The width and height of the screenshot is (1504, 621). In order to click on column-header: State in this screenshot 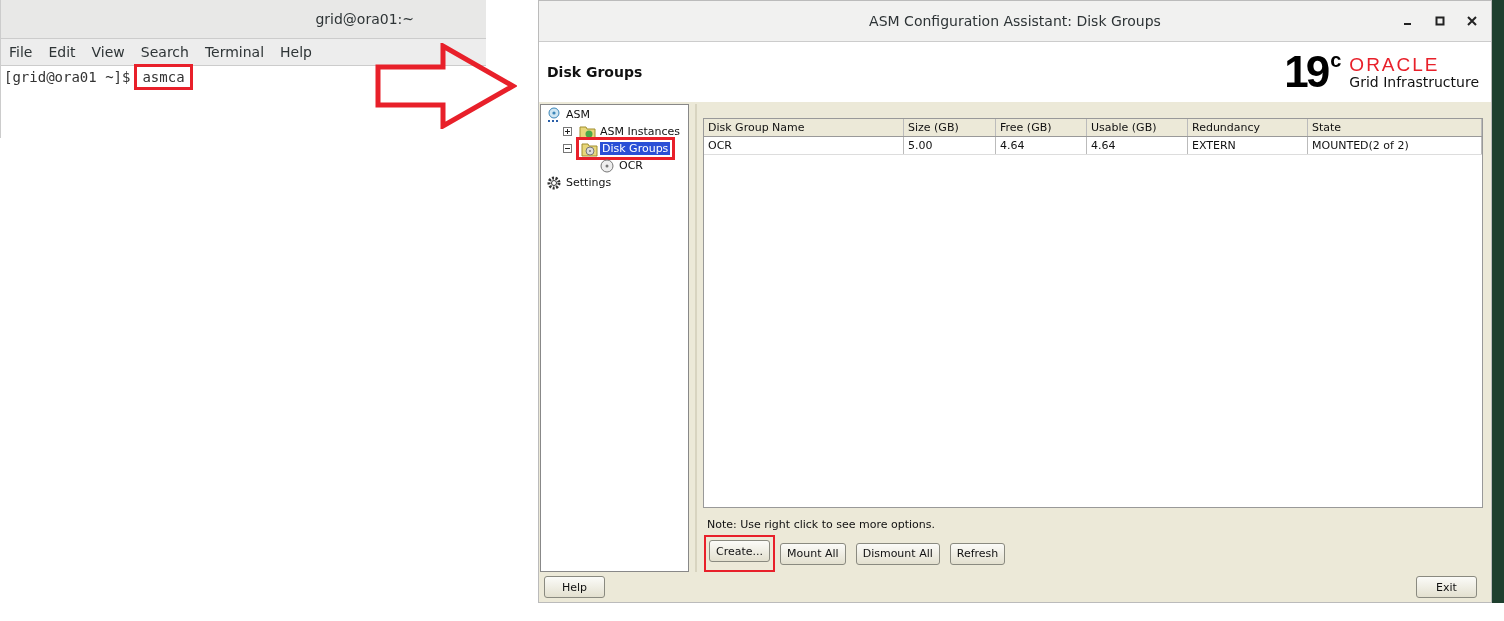, I will do `click(1395, 127)`.